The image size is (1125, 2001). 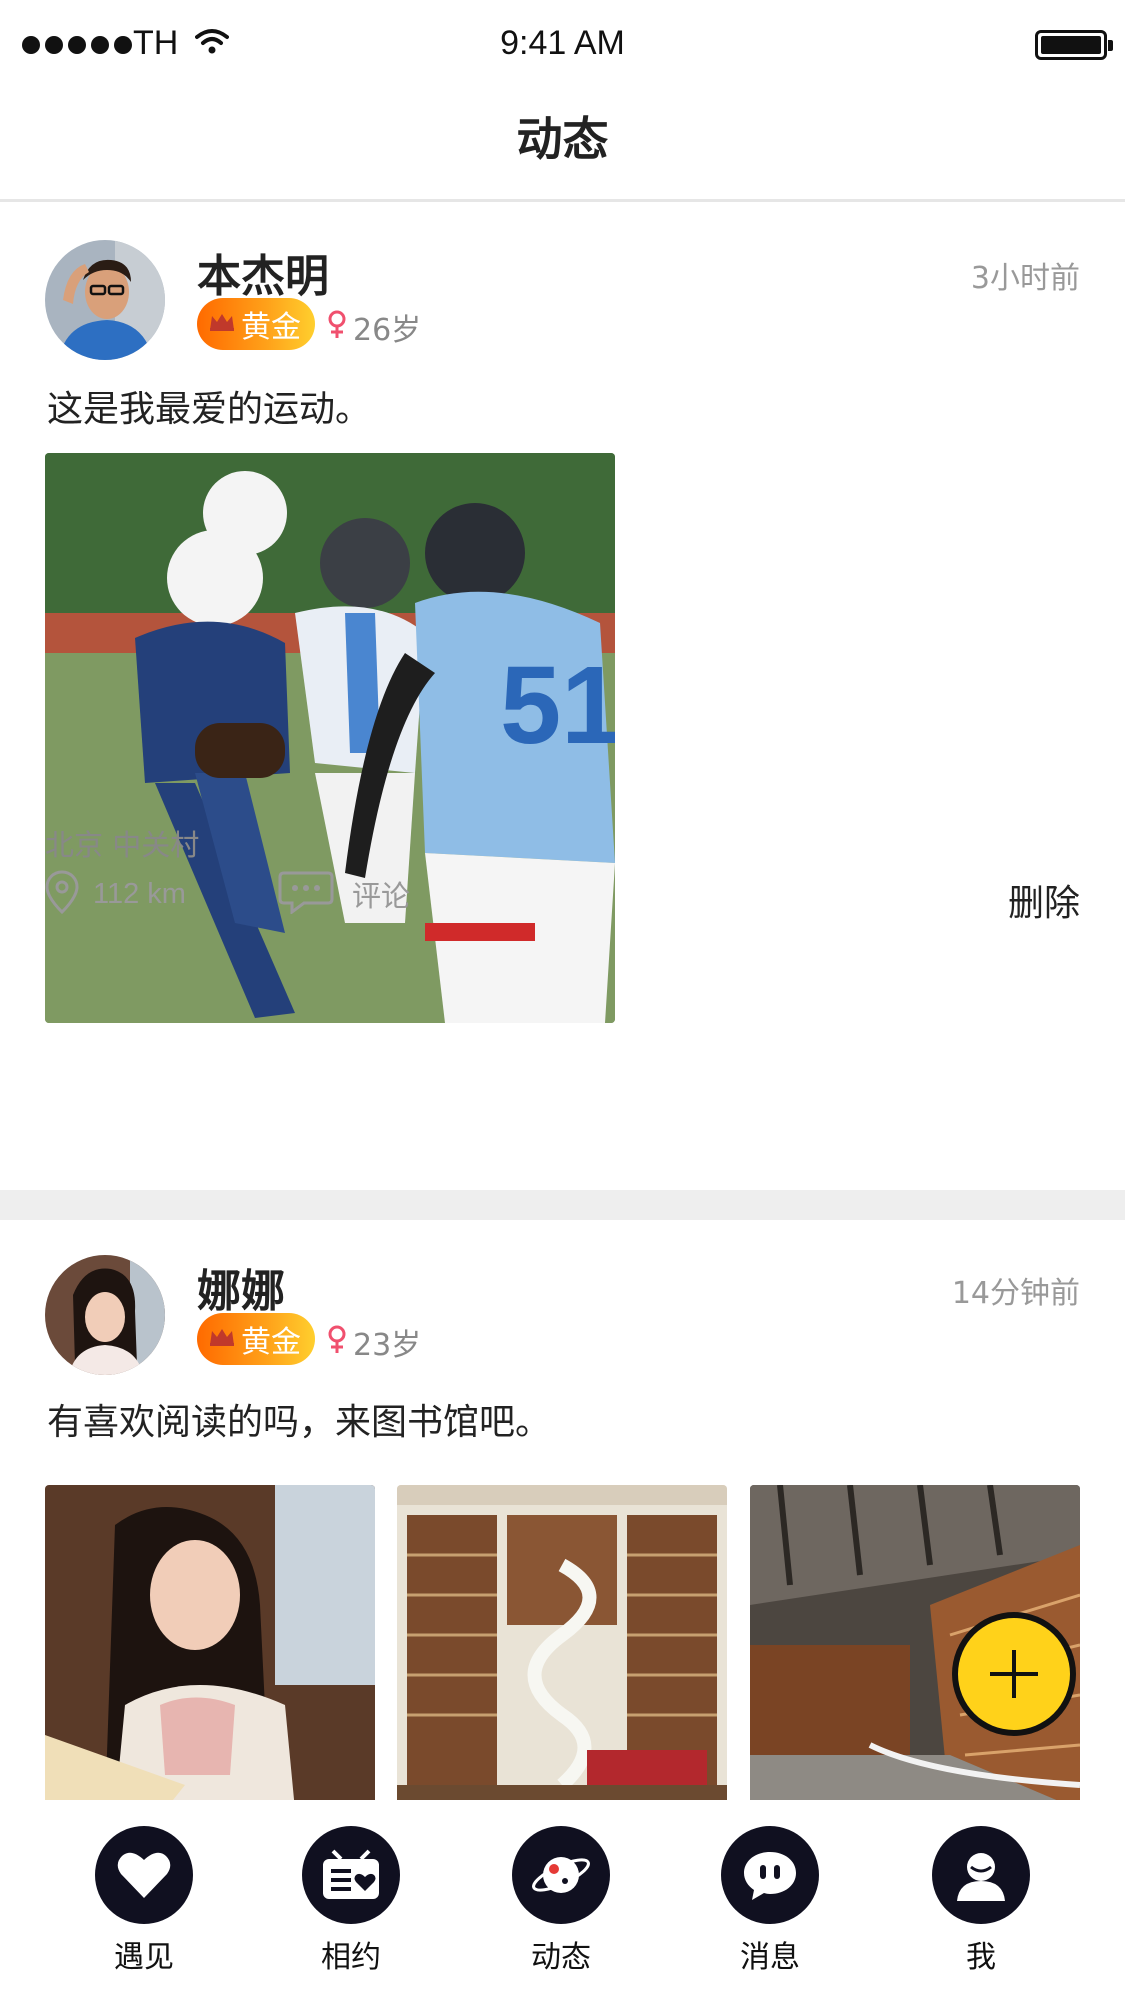 I want to click on age-label: 23岁, so click(x=387, y=1345).